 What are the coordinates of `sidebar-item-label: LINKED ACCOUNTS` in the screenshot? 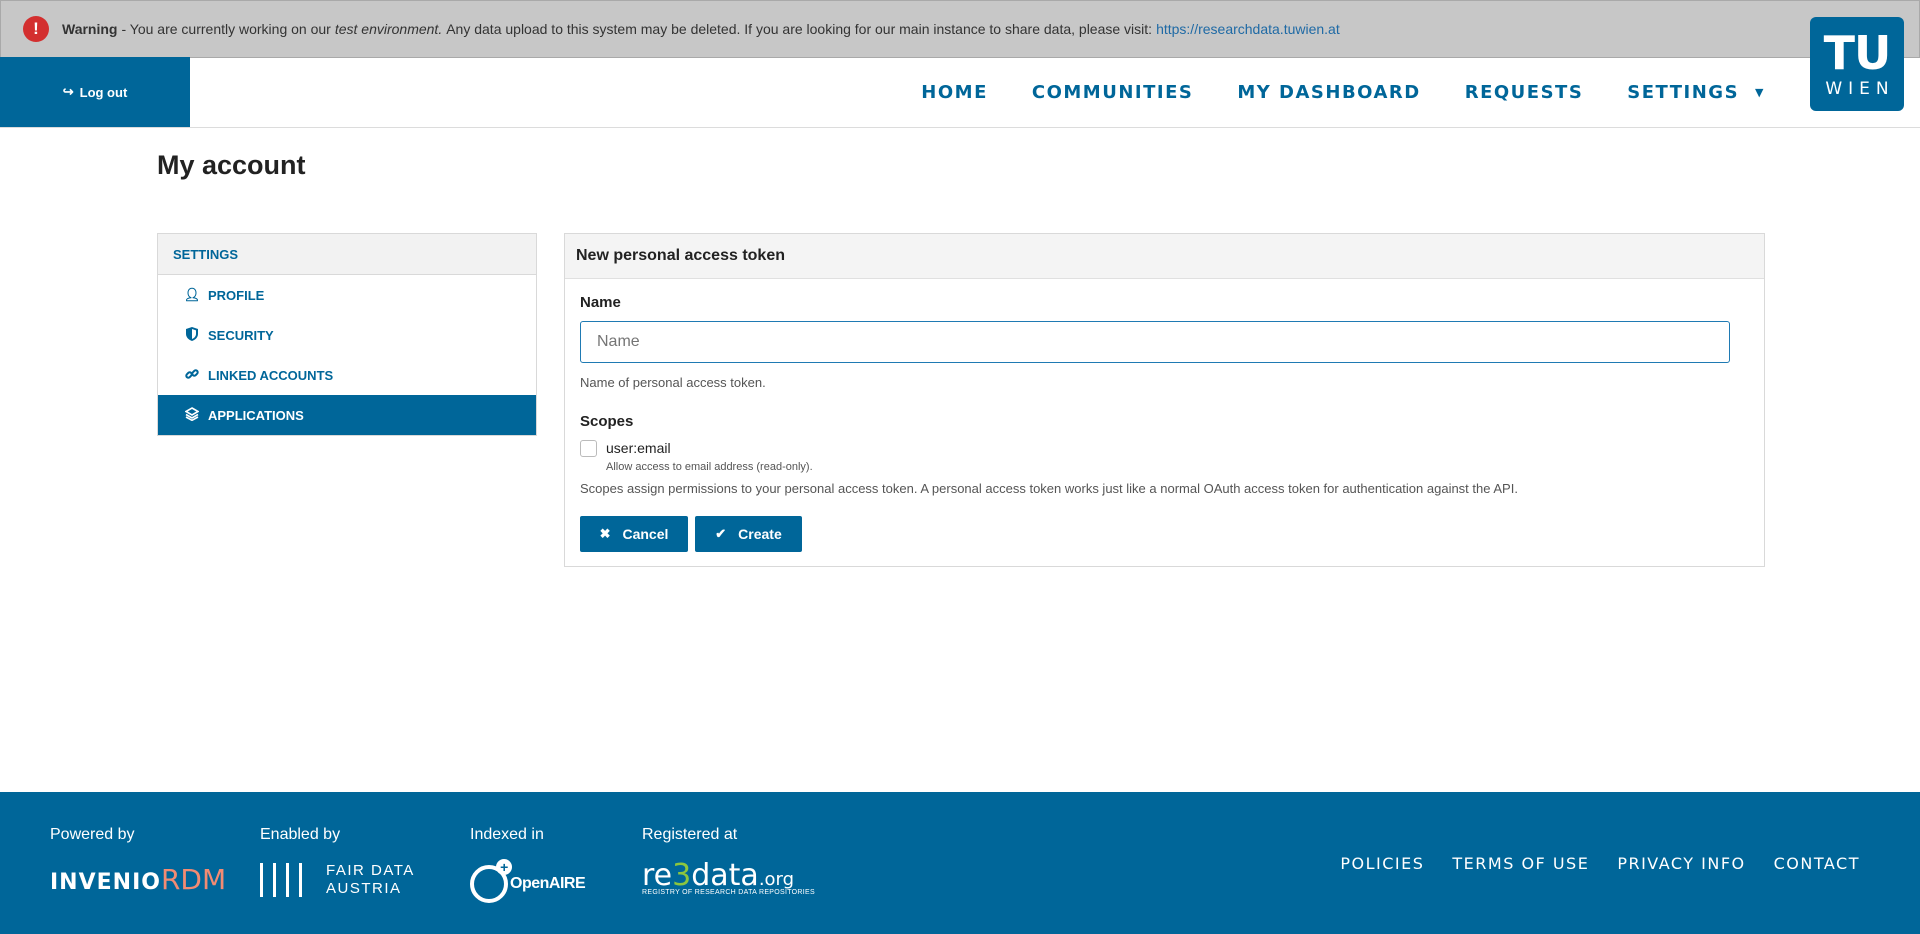 It's located at (271, 375).